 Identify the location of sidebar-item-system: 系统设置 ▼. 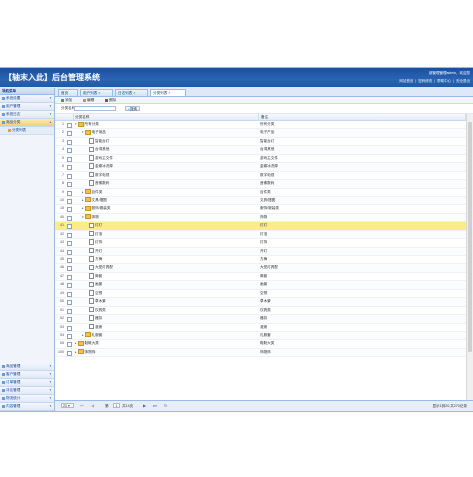
(27, 99).